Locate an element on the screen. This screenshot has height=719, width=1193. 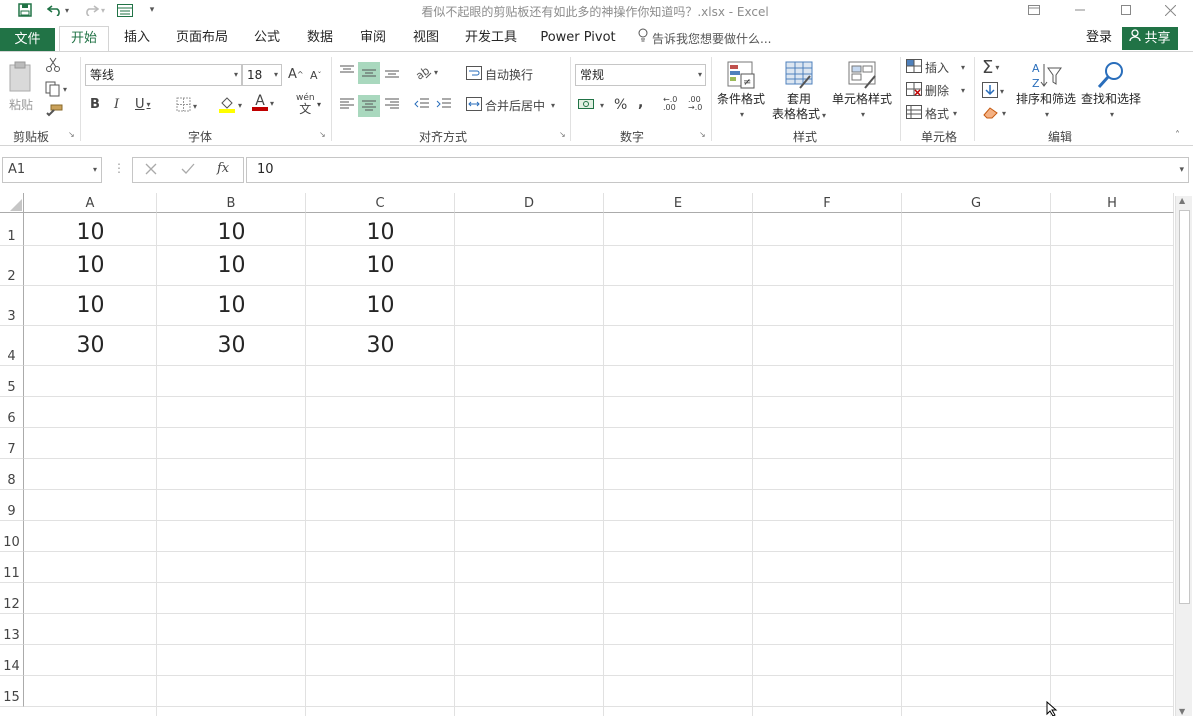
row-header-6: 6 is located at coordinates (12, 412).